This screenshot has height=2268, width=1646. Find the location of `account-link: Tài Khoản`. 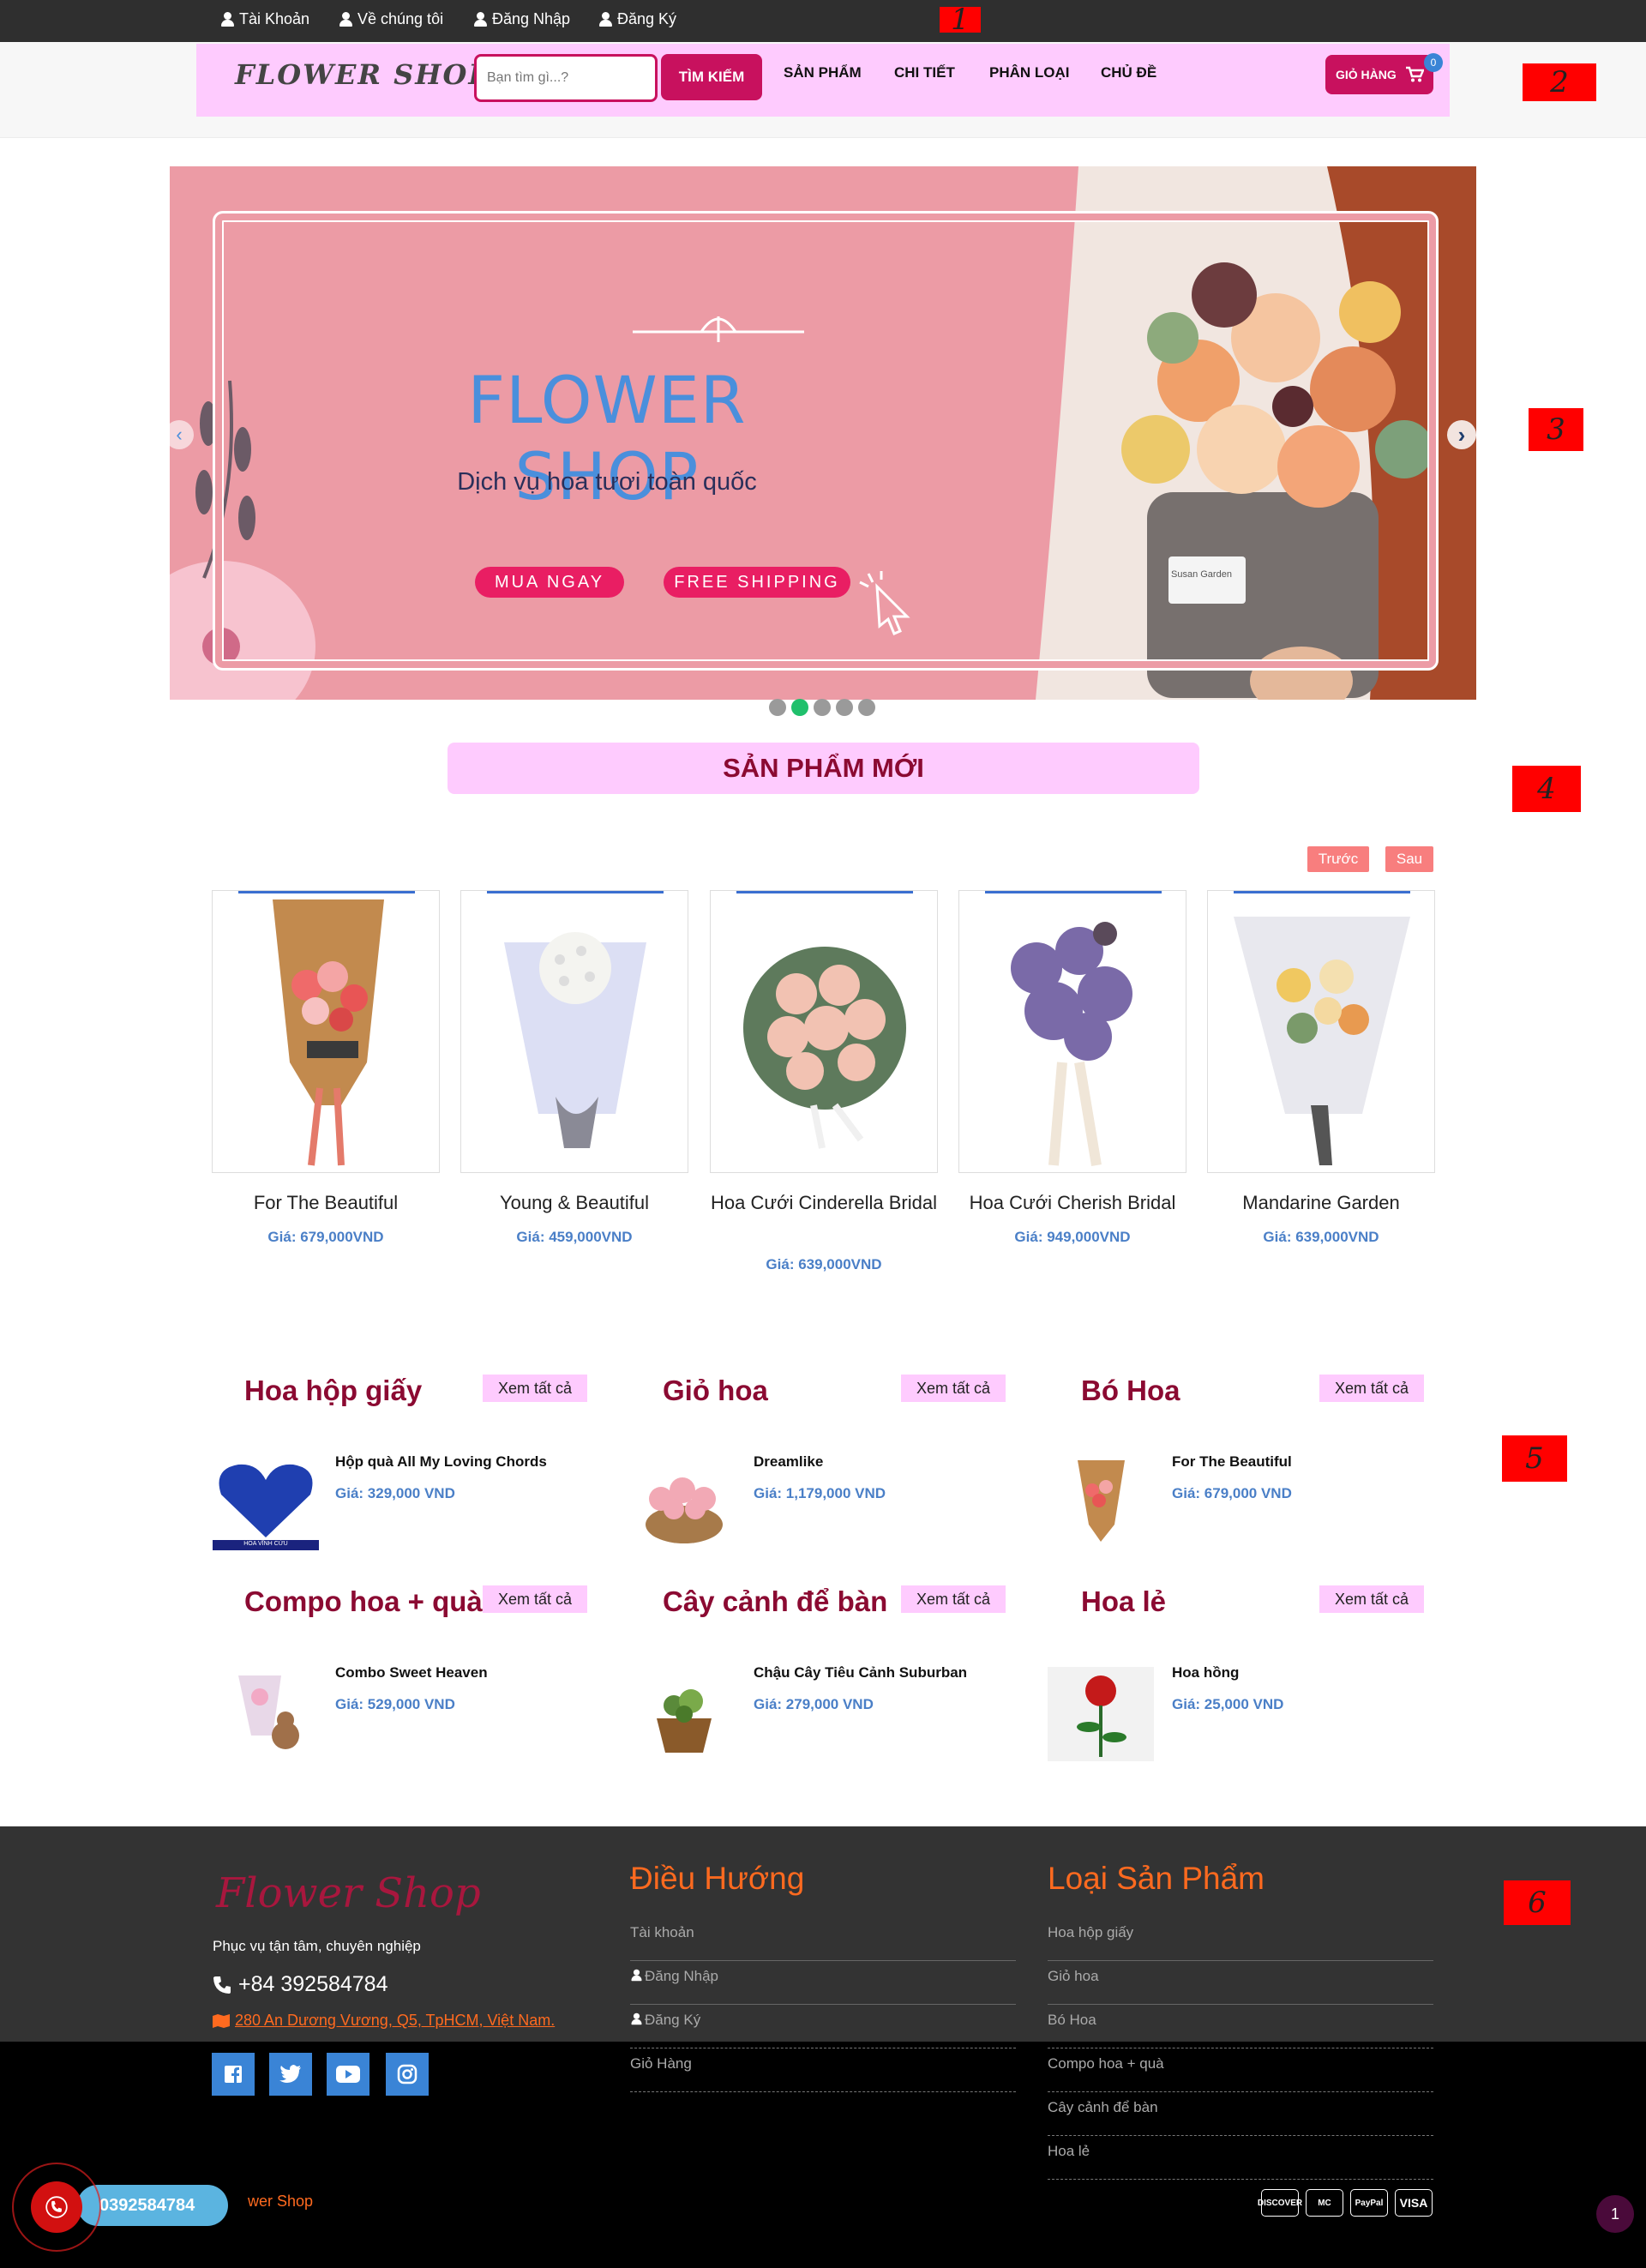

account-link: Tài Khoản is located at coordinates (265, 19).